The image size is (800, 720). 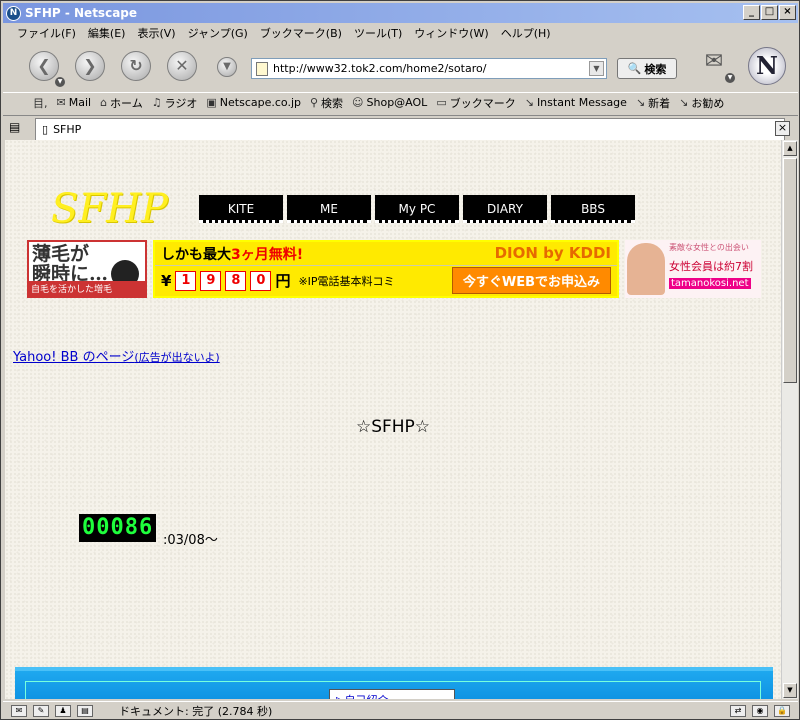 What do you see at coordinates (118, 528) in the screenshot?
I see `visitor-counter: 00086` at bounding box center [118, 528].